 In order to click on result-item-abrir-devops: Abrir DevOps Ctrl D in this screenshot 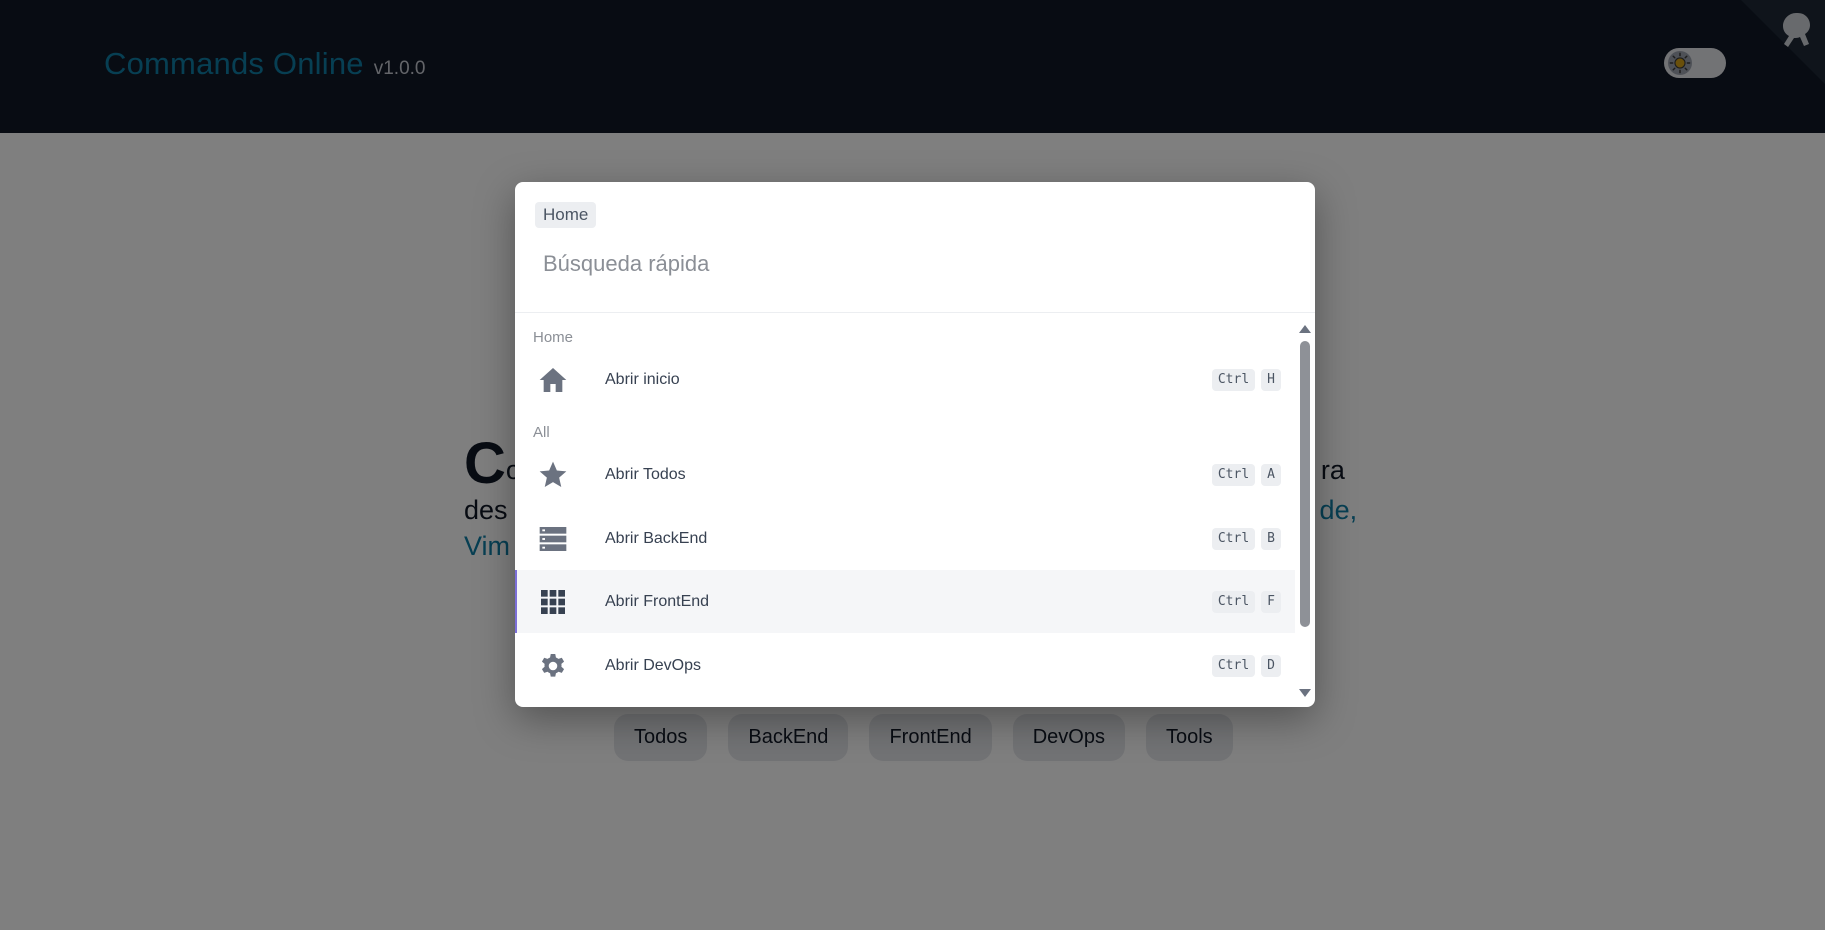, I will do `click(905, 665)`.